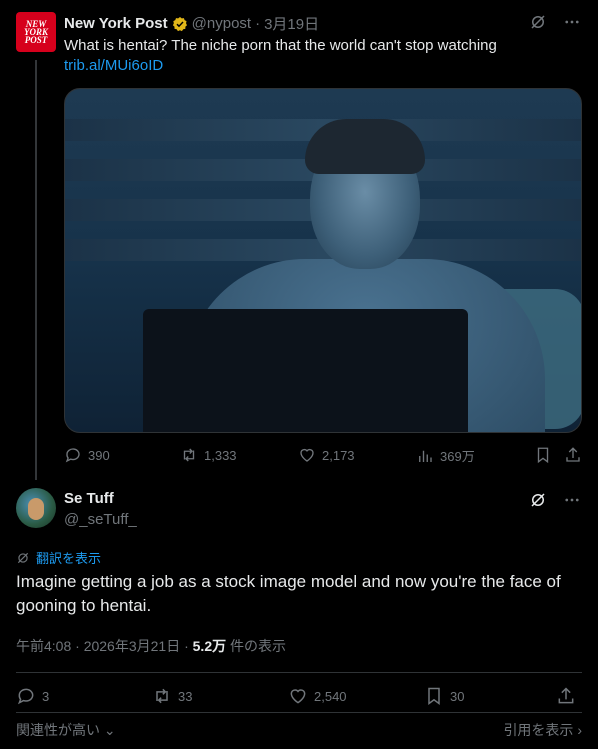 The image size is (598, 749). Describe the element at coordinates (555, 500) in the screenshot. I see `reply-top-icons` at that location.